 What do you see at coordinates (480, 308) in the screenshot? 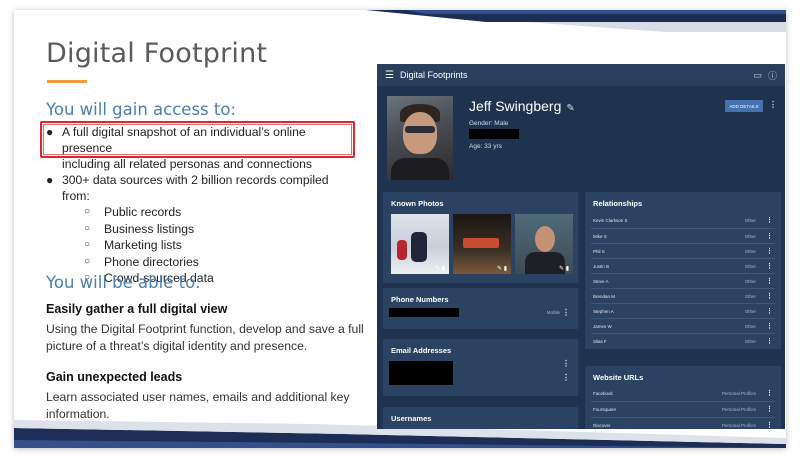
I see `phone-numbers-panel: Phone Numbers Mobile ⋮` at bounding box center [480, 308].